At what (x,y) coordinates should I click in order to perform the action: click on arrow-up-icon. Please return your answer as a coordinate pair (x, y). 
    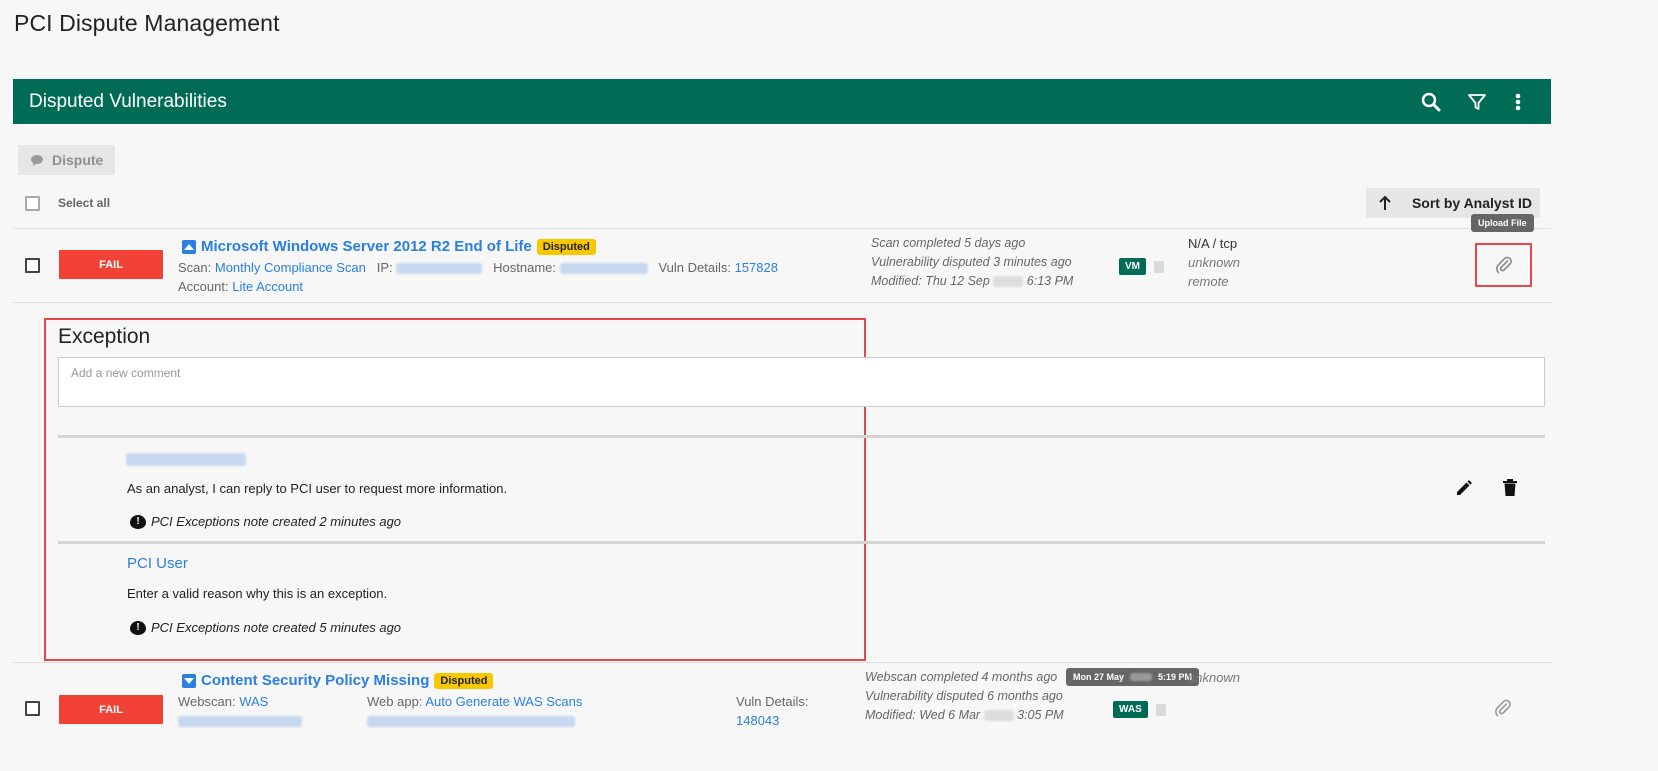
    Looking at the image, I should click on (1385, 202).